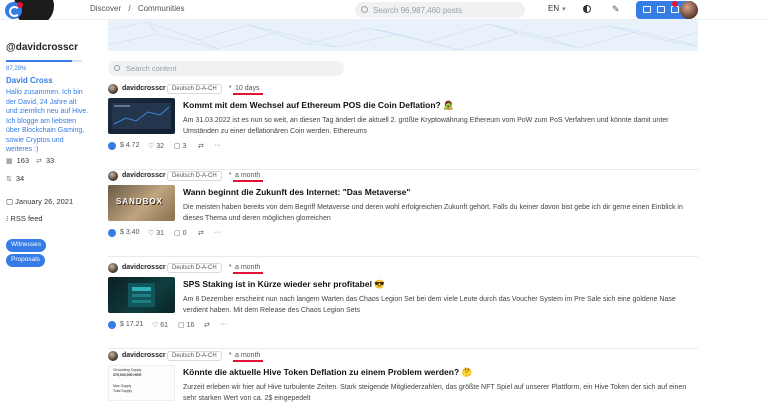 Image resolution: width=768 pixels, height=412 pixels. Describe the element at coordinates (160, 325) in the screenshot. I see `votes-count: ♡ 61` at that location.